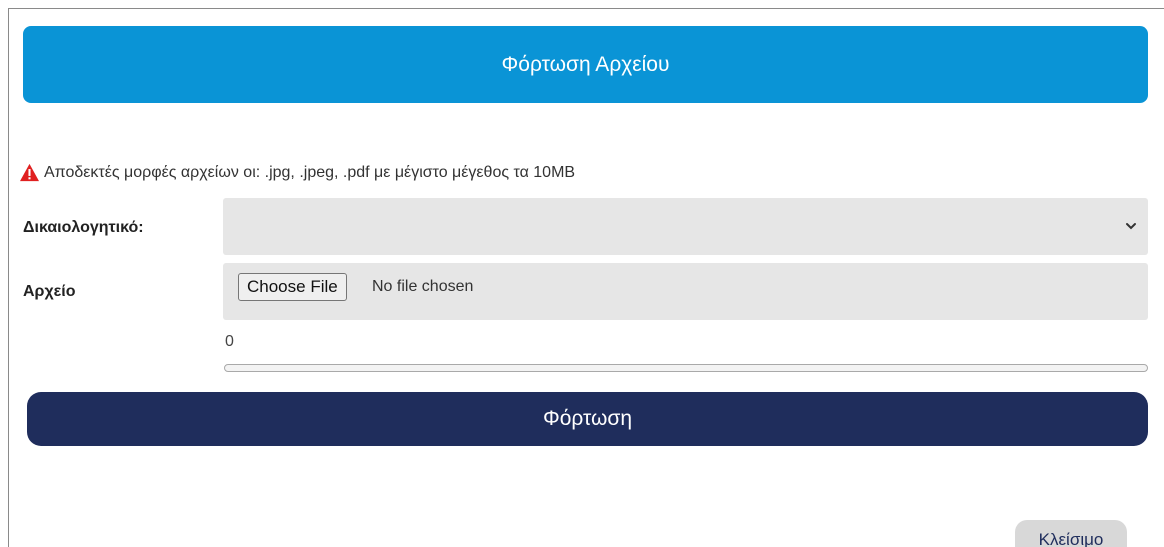 The image size is (1164, 547). I want to click on file-status: No file chosen, so click(423, 286).